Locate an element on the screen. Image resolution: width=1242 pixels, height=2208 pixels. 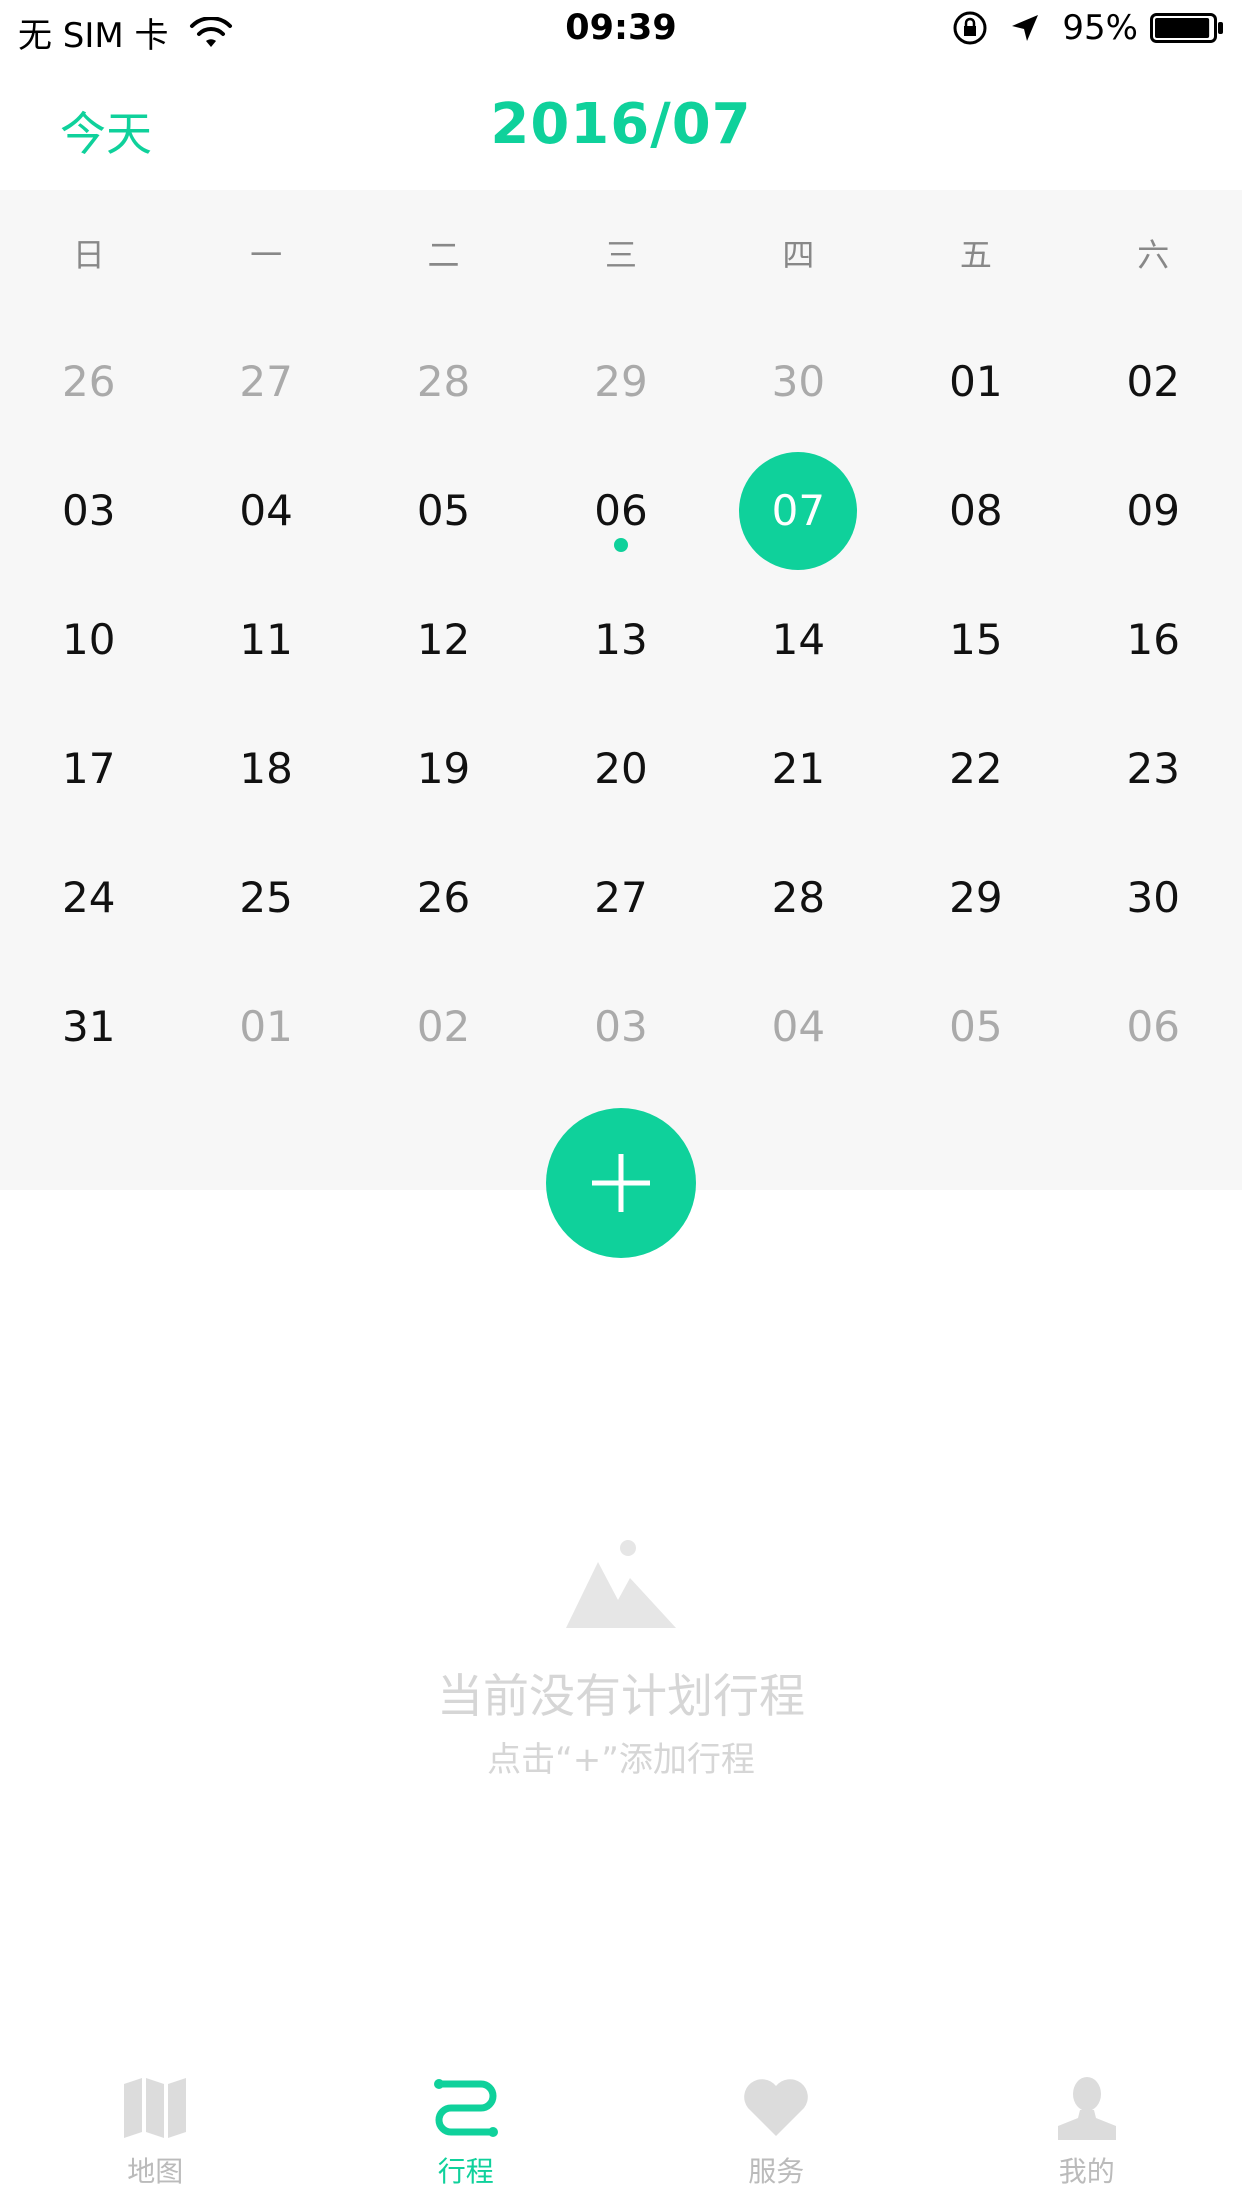
tab-itinerary: 行程 is located at coordinates (466, 2138).